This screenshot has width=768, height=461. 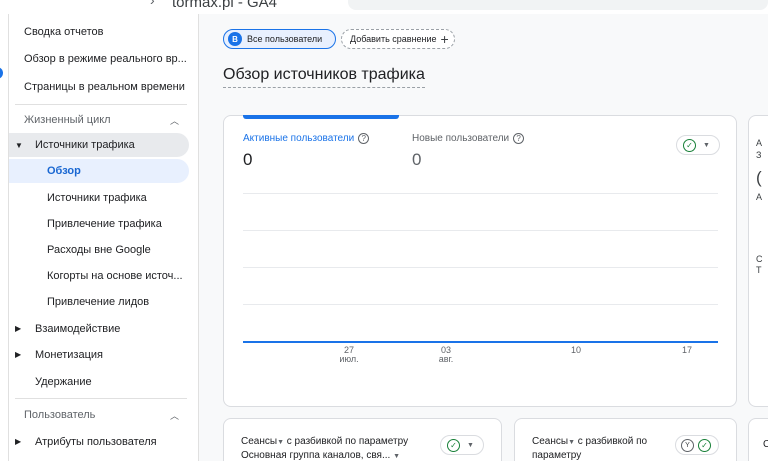 What do you see at coordinates (225, 5) in the screenshot?
I see `property-name: tormax.pl - GA4` at bounding box center [225, 5].